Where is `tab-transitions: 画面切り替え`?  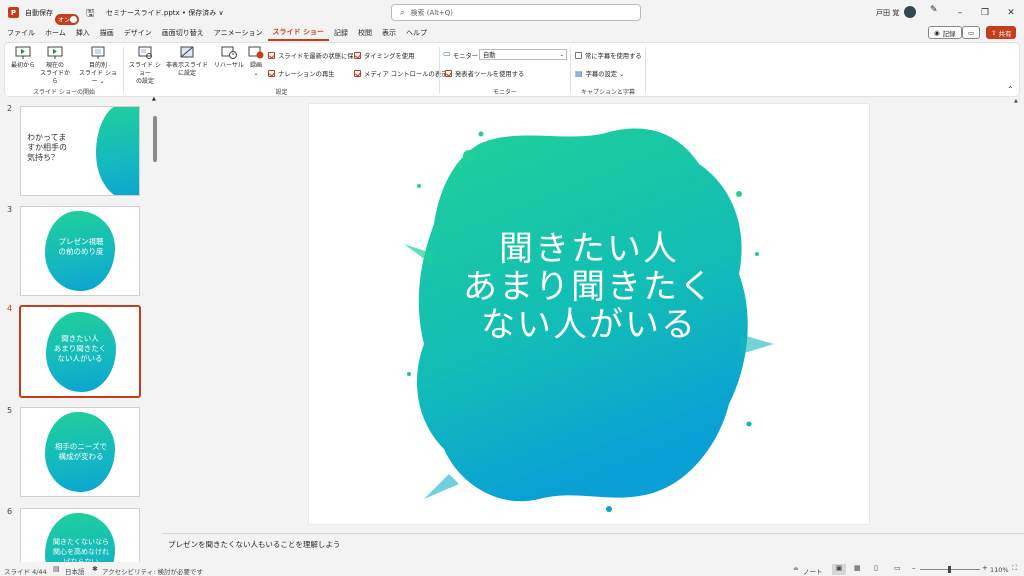
tab-transitions: 画面切り替え is located at coordinates (183, 33).